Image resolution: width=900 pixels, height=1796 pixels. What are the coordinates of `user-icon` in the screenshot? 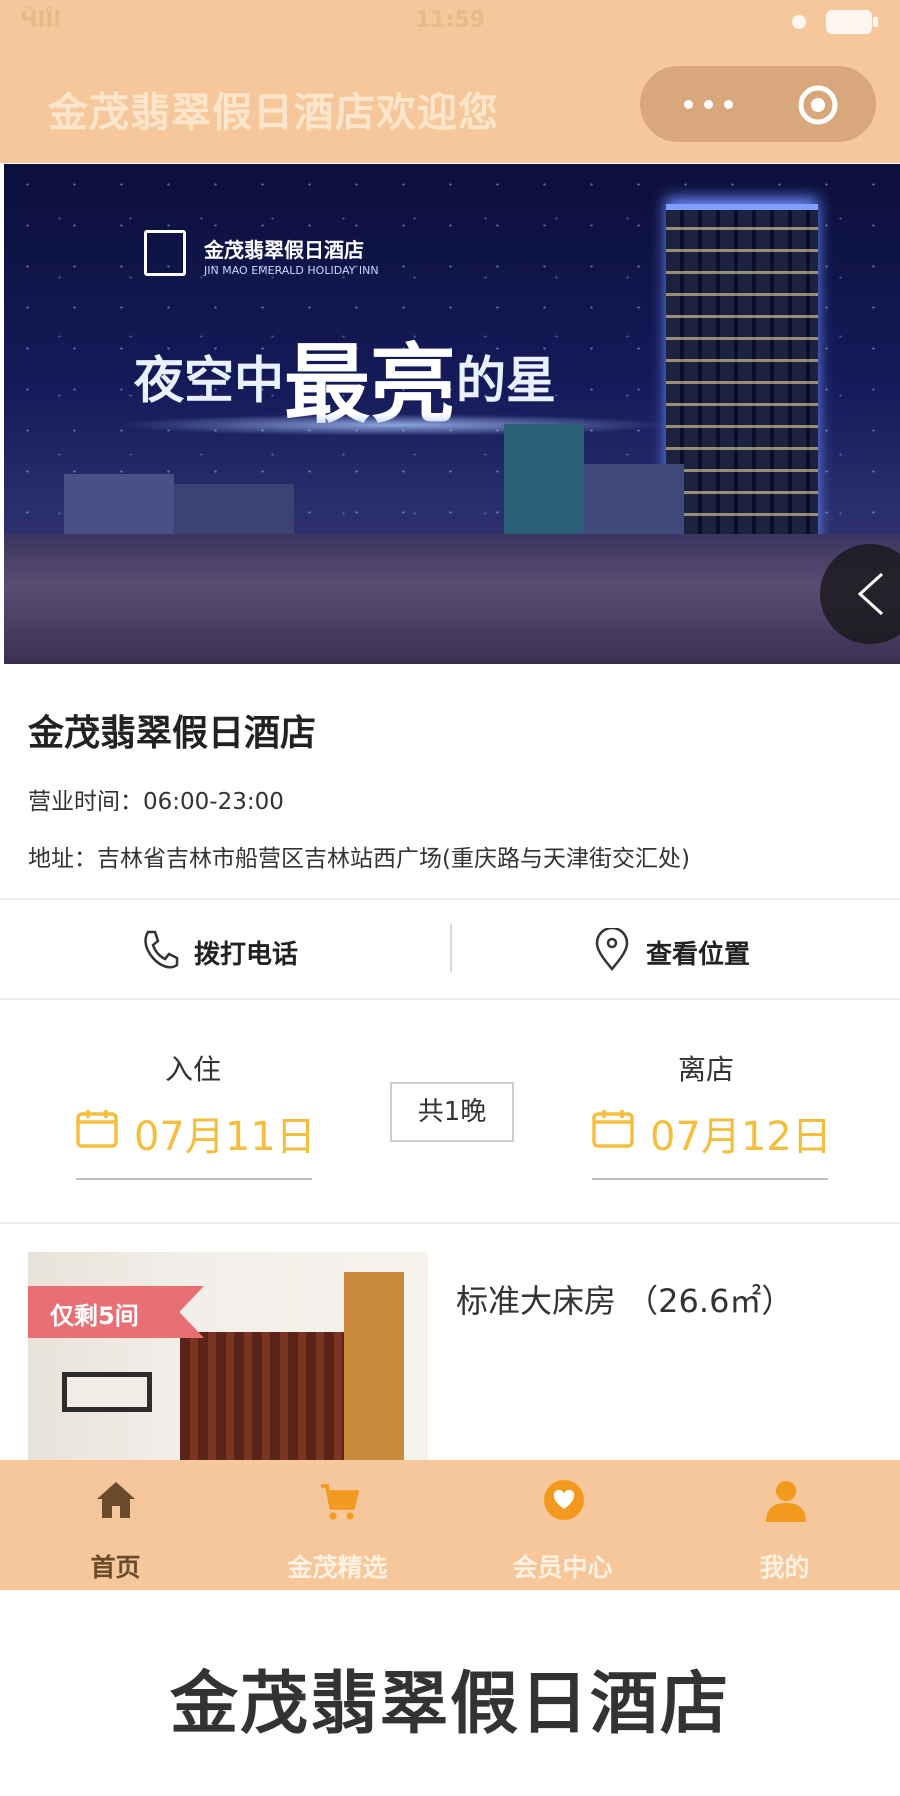 It's located at (786, 1501).